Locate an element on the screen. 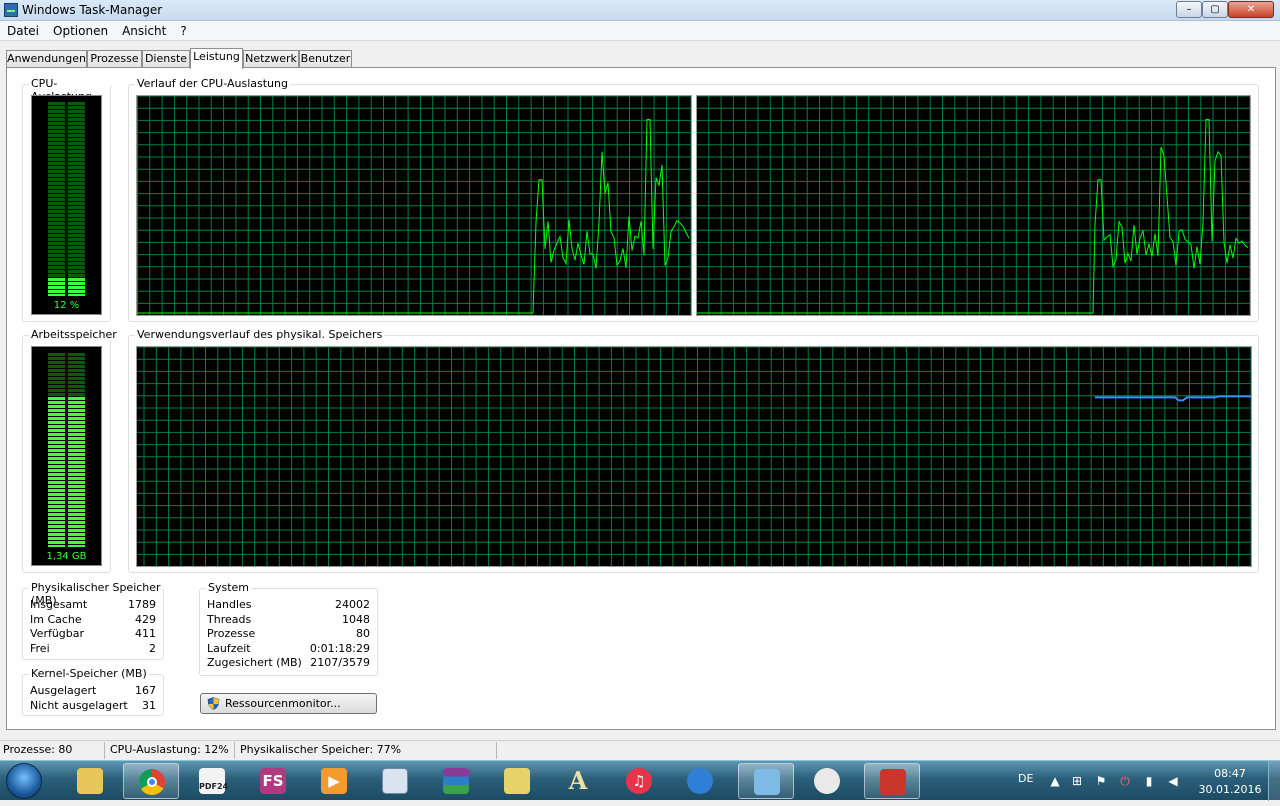 The height and width of the screenshot is (806, 1280). tab-netzwerk: Netzwerk is located at coordinates (271, 59).